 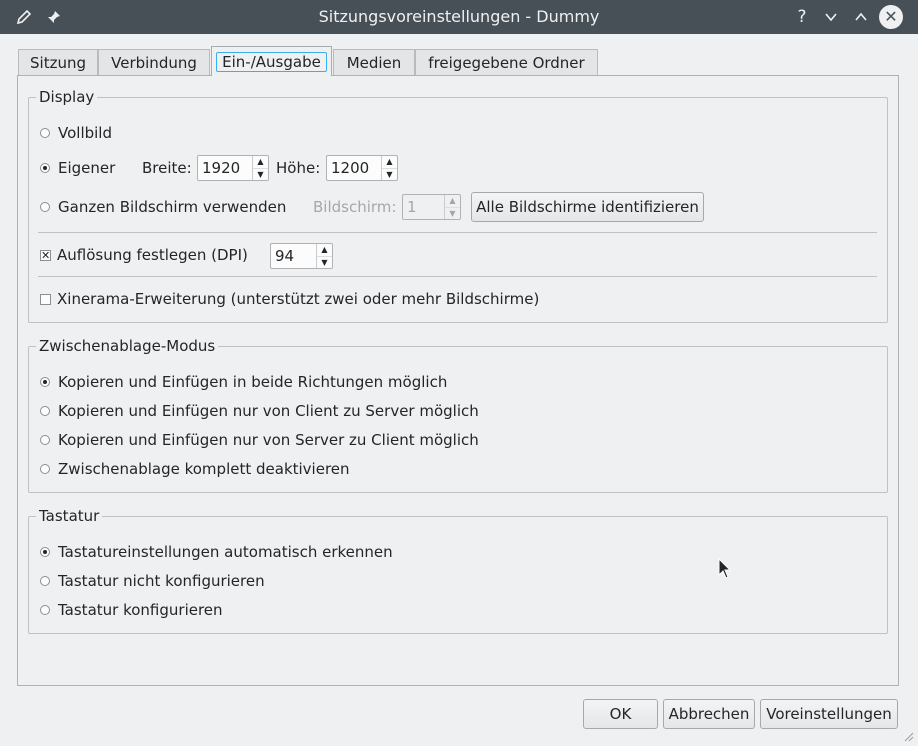 I want to click on keyboard-option-label: Tastatur nicht konfigurieren, so click(x=161, y=581).